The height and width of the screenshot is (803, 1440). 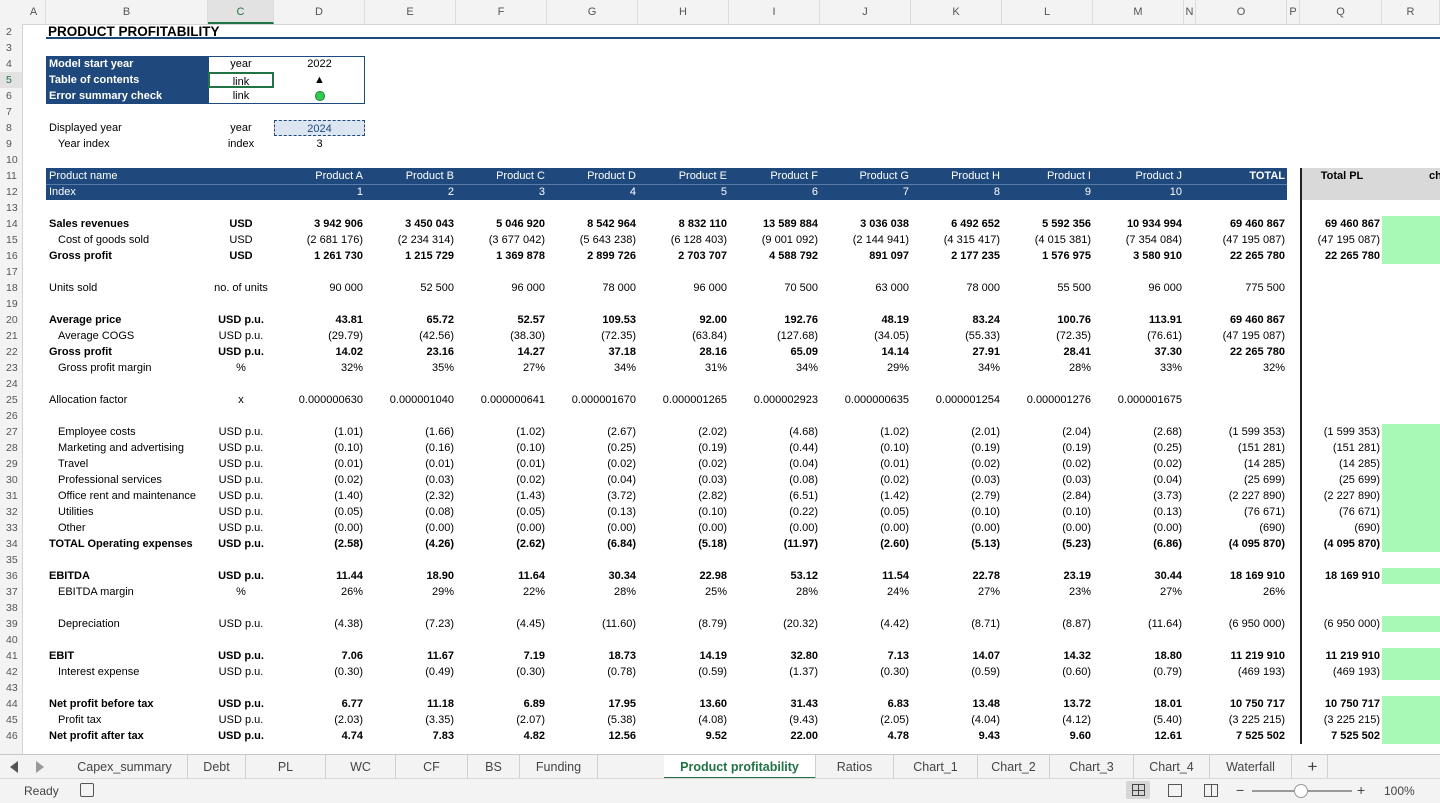 What do you see at coordinates (11, 496) in the screenshot?
I see `row-header-31: 31` at bounding box center [11, 496].